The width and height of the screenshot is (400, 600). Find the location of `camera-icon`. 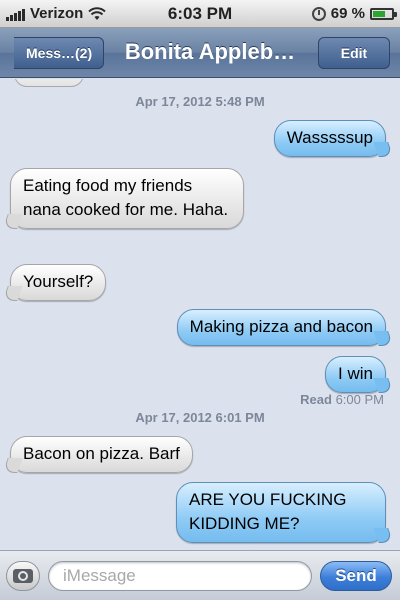

camera-icon is located at coordinates (23, 576).